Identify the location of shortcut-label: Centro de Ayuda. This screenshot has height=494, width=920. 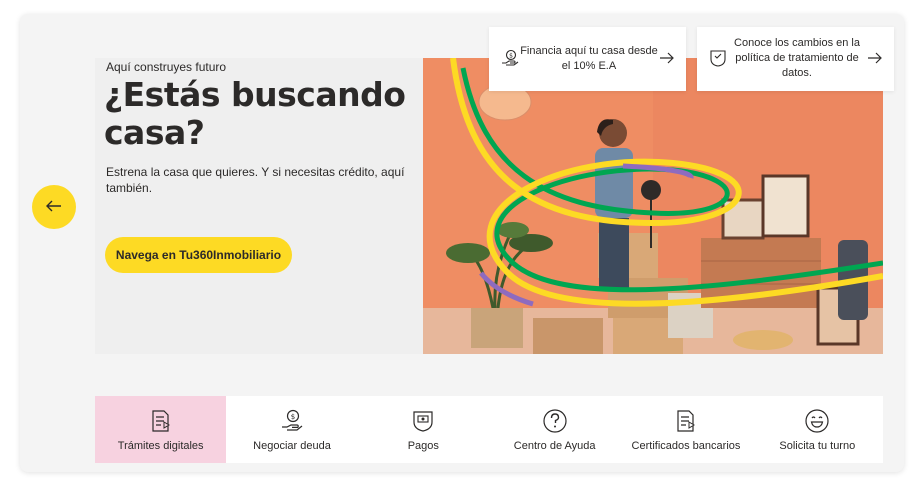
(554, 446).